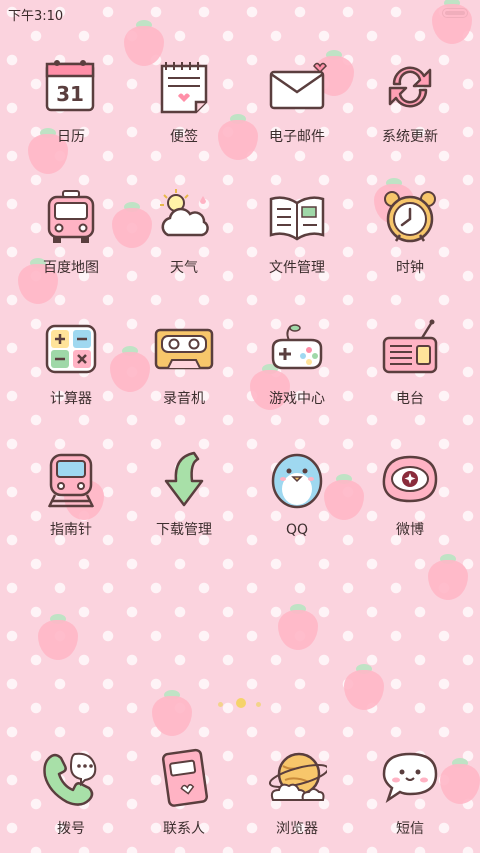 The width and height of the screenshot is (480, 853). I want to click on app-label: 时钟, so click(410, 268).